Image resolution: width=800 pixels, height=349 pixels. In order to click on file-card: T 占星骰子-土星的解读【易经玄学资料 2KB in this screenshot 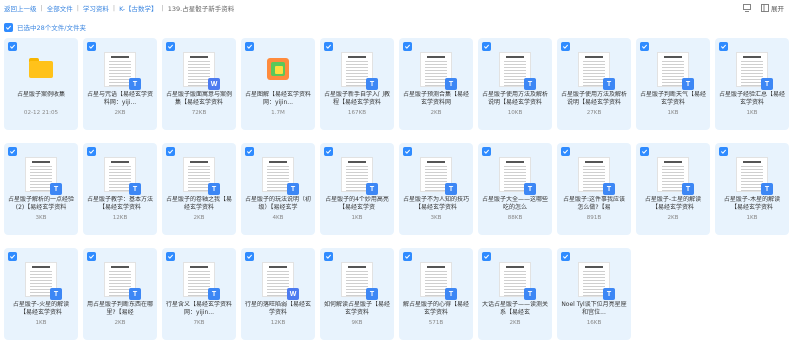, I will do `click(673, 189)`.